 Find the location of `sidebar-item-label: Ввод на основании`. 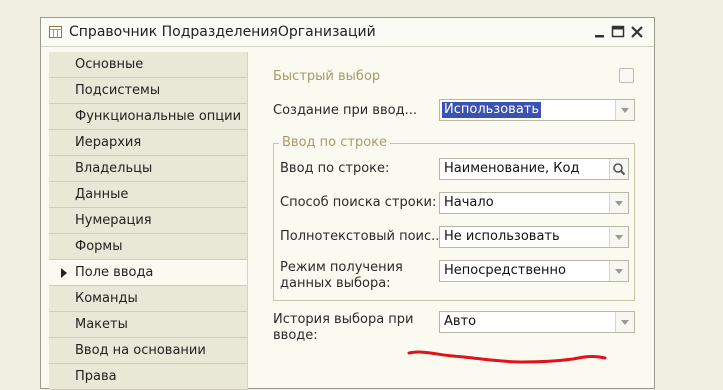

sidebar-item-label: Ввод на основании is located at coordinates (140, 350).